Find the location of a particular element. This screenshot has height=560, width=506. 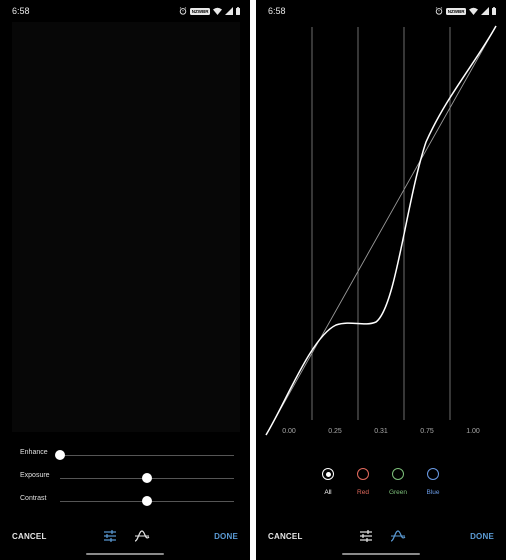

enhance-slider: Enhance is located at coordinates (125, 455).